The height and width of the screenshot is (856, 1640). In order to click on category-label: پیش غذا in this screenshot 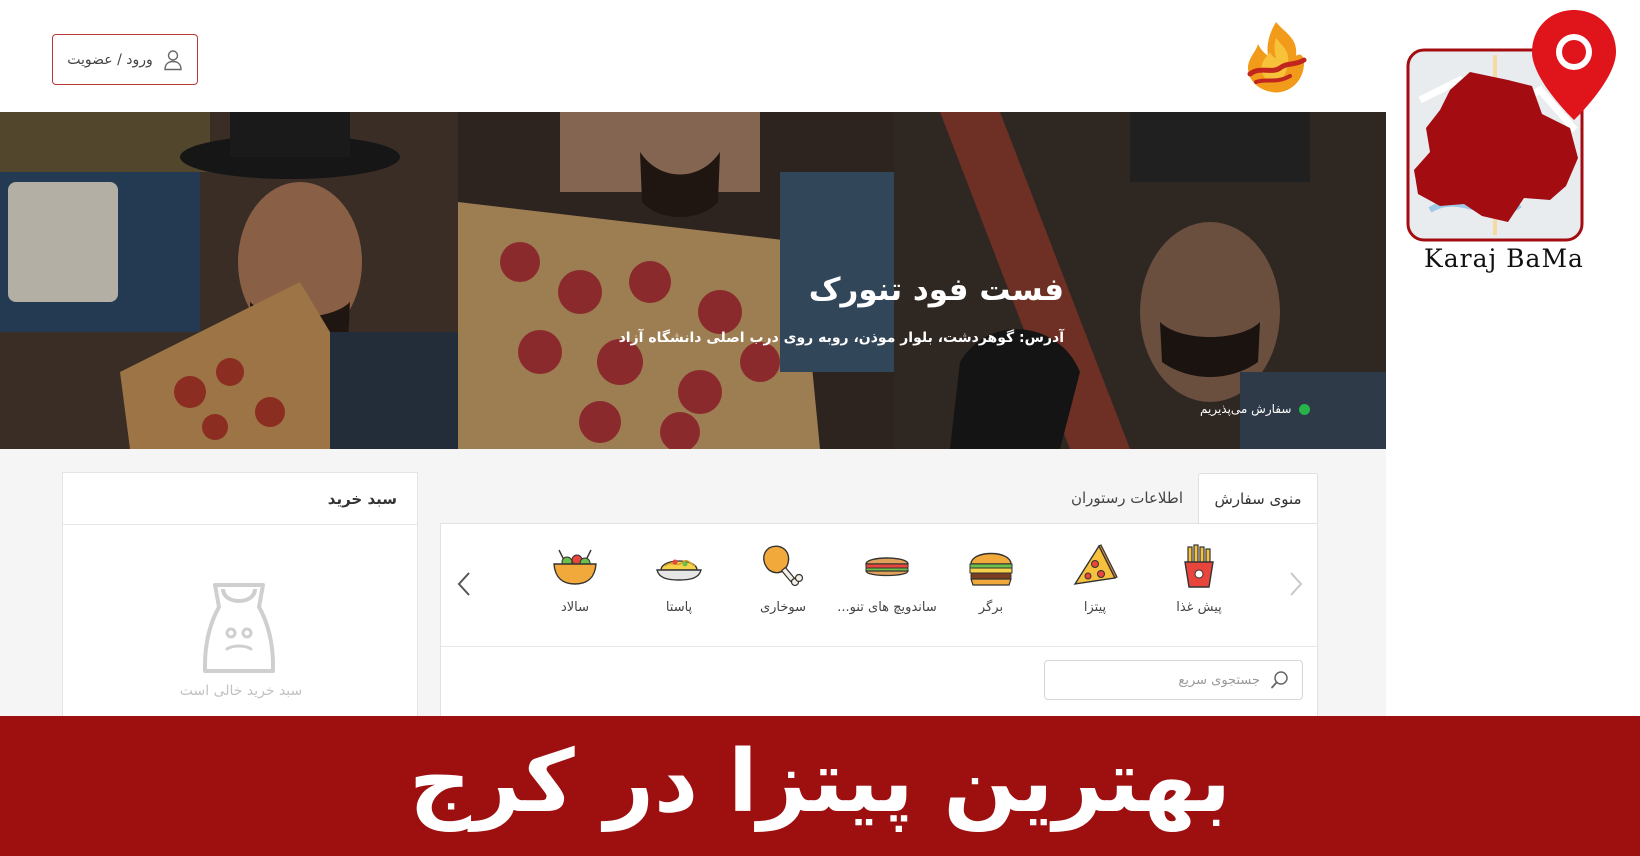, I will do `click(1199, 607)`.